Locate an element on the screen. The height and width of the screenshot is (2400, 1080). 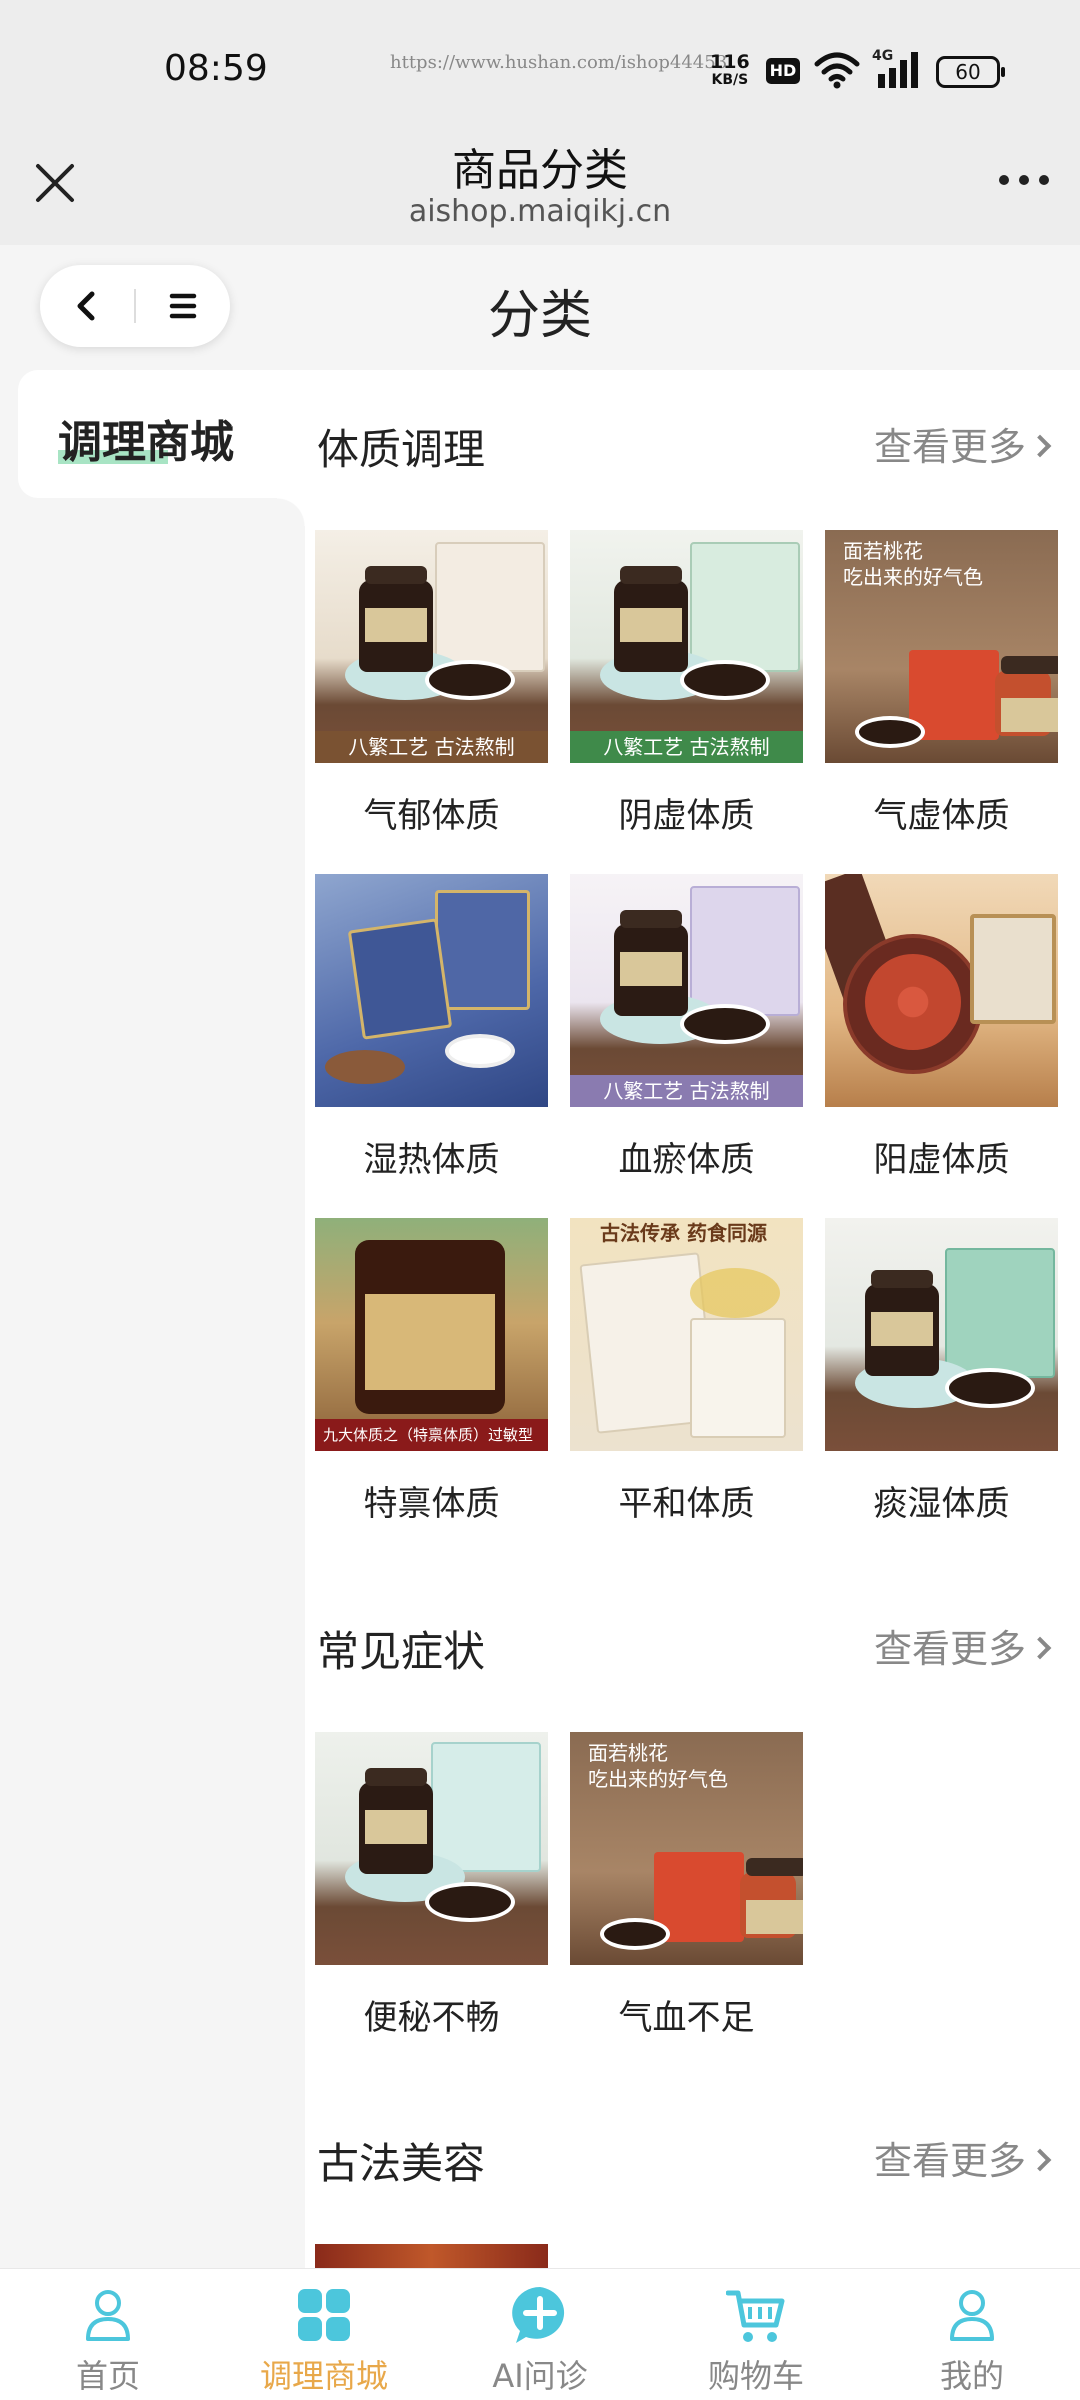
cart-icon is located at coordinates (755, 2316).